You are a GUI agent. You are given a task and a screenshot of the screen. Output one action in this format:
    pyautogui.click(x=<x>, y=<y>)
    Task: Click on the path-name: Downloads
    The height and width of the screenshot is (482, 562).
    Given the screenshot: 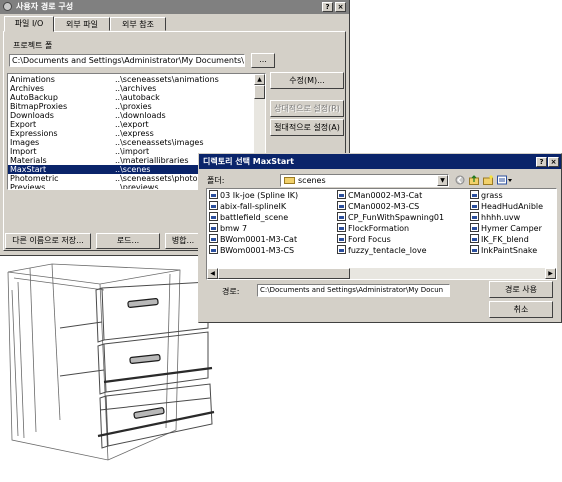 What is the action you would take?
    pyautogui.click(x=32, y=115)
    